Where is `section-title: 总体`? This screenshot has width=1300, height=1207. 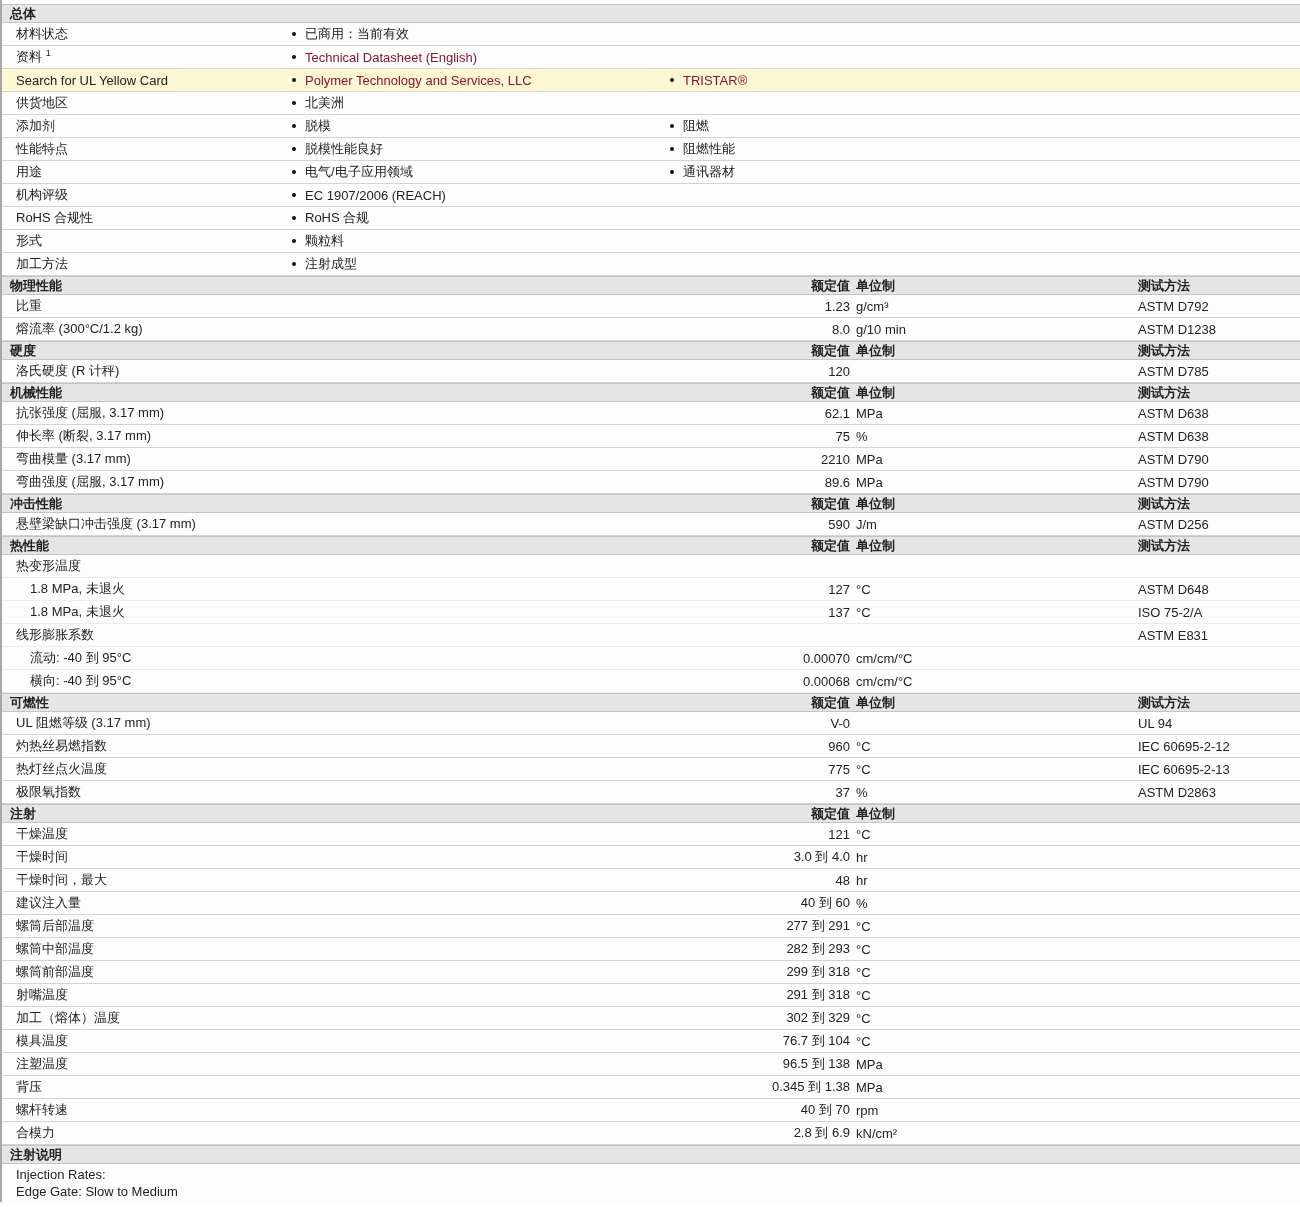
section-title: 总体 is located at coordinates (22, 14).